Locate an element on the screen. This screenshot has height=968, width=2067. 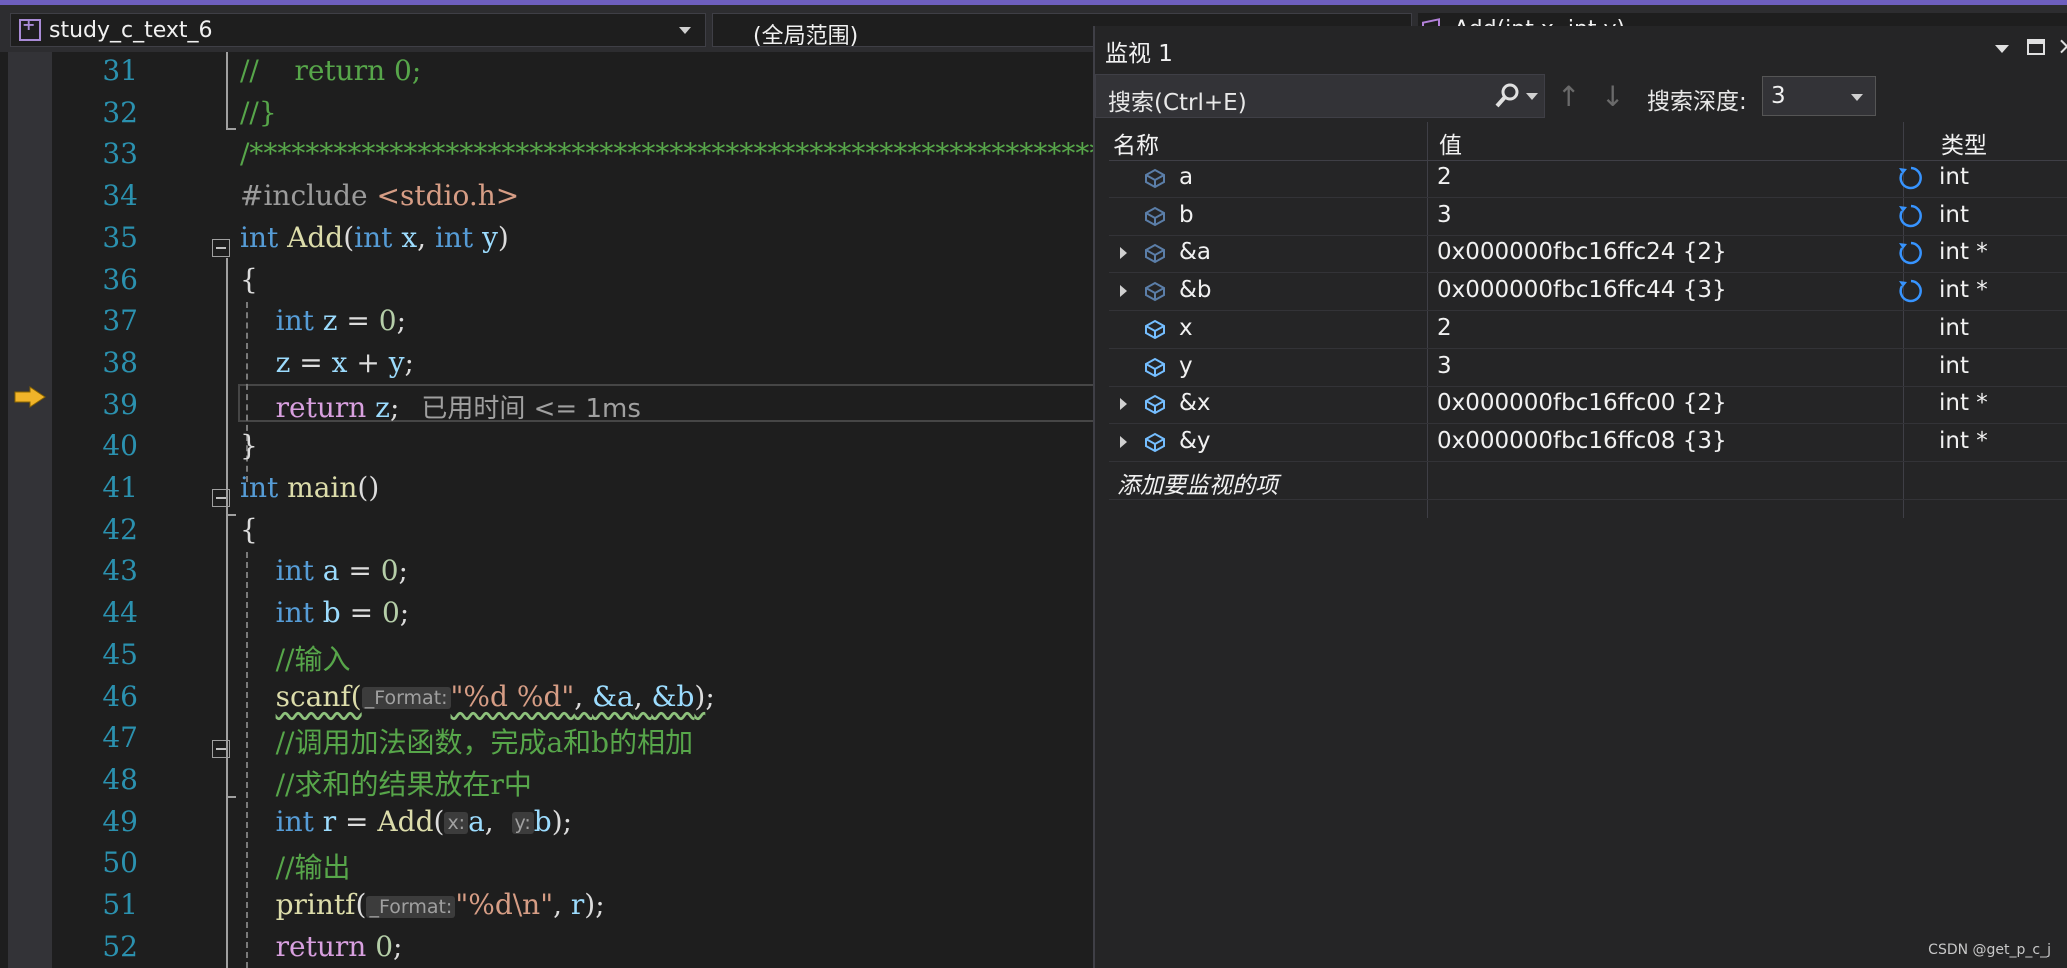
watch-name: x is located at coordinates (1186, 328).